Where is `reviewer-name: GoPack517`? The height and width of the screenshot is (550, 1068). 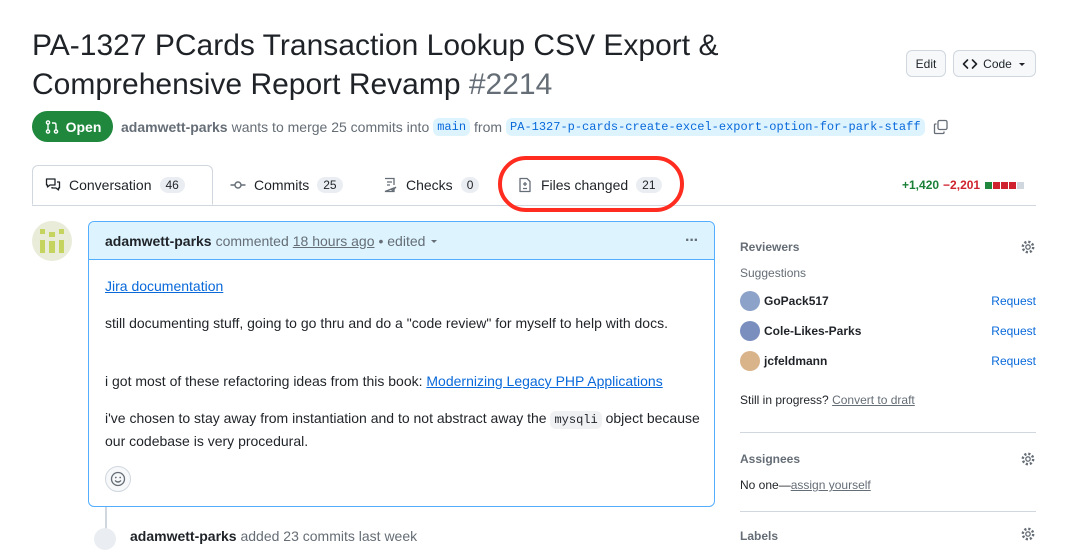 reviewer-name: GoPack517 is located at coordinates (796, 301).